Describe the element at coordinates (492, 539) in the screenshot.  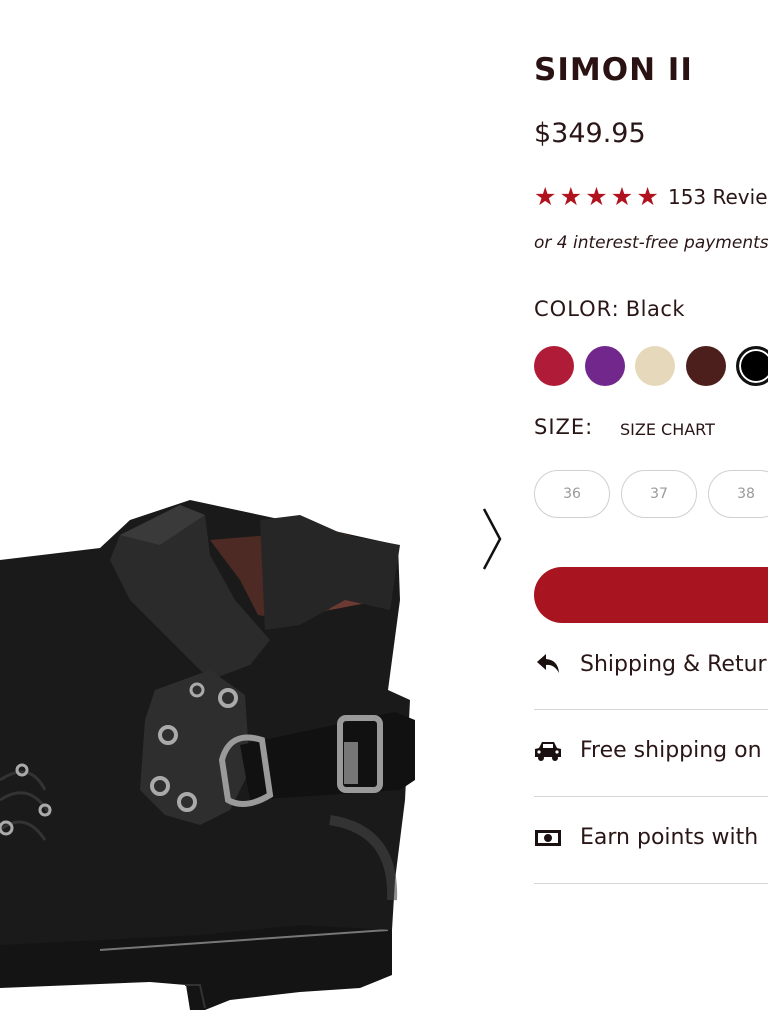
I see `chevron-right-icon` at that location.